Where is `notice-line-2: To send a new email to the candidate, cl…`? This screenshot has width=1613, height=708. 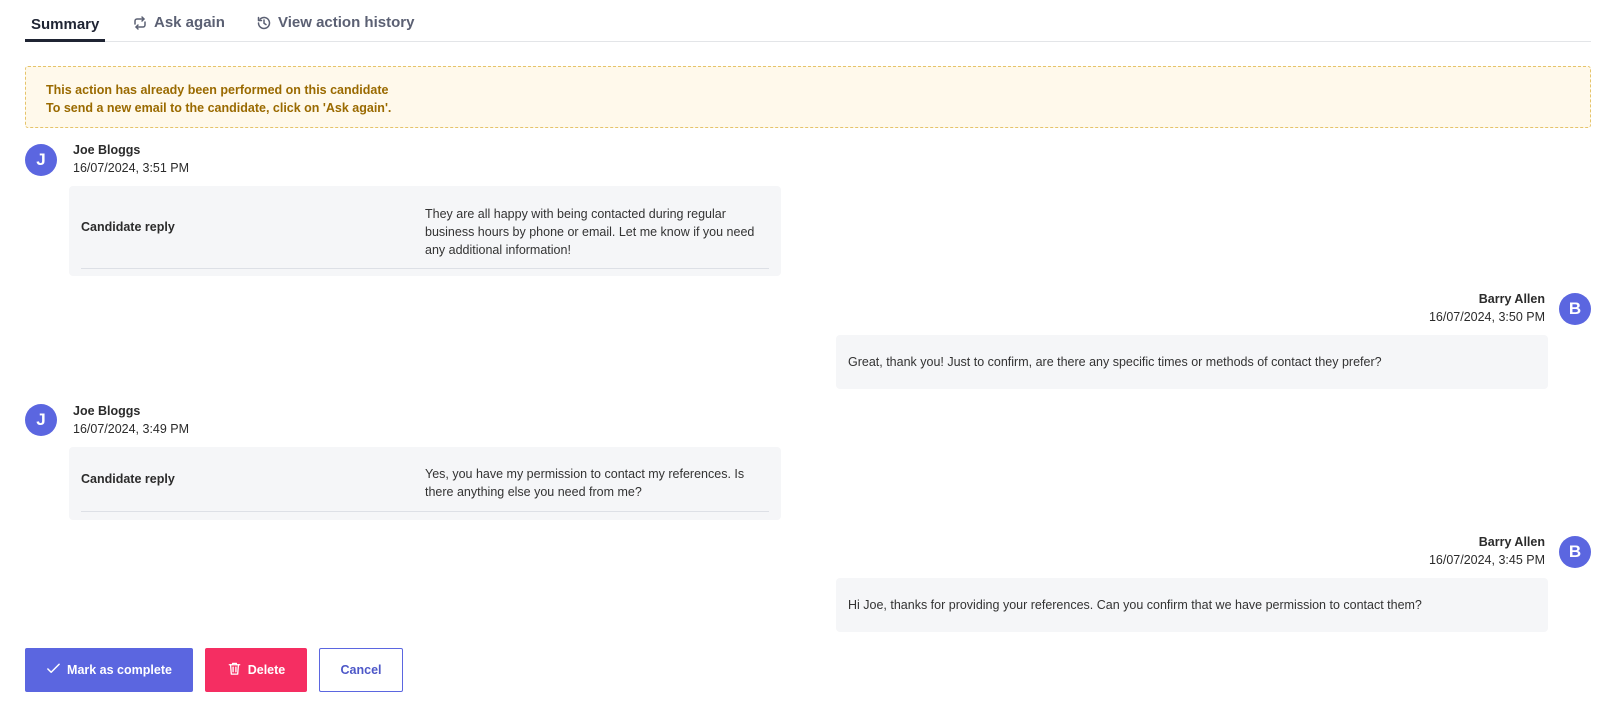
notice-line-2: To send a new email to the candidate, cl… is located at coordinates (219, 108).